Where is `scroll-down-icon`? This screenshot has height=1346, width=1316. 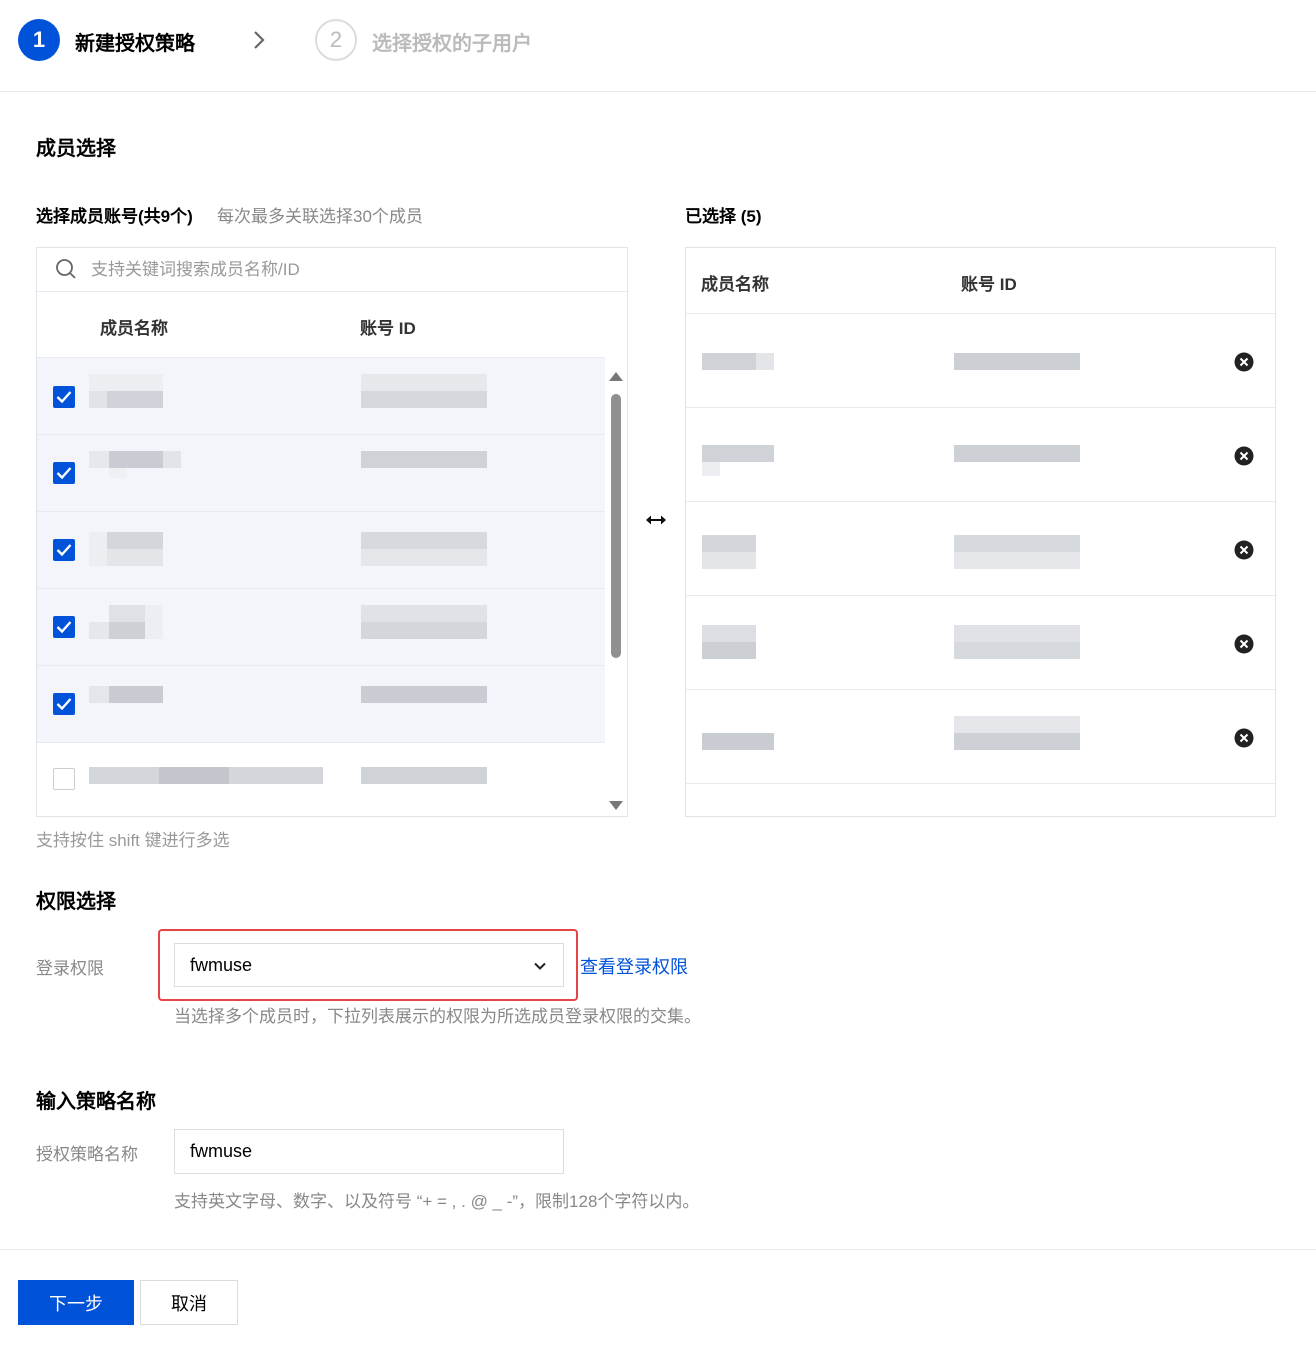
scroll-down-icon is located at coordinates (616, 805).